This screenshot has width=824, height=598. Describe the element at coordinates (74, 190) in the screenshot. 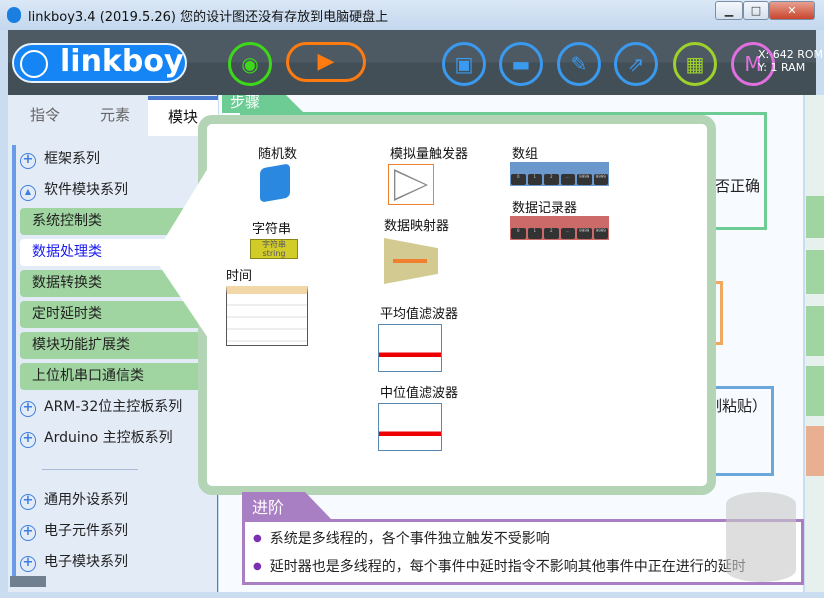

I see `tree-node-software: ▲ 软件模块系列` at that location.